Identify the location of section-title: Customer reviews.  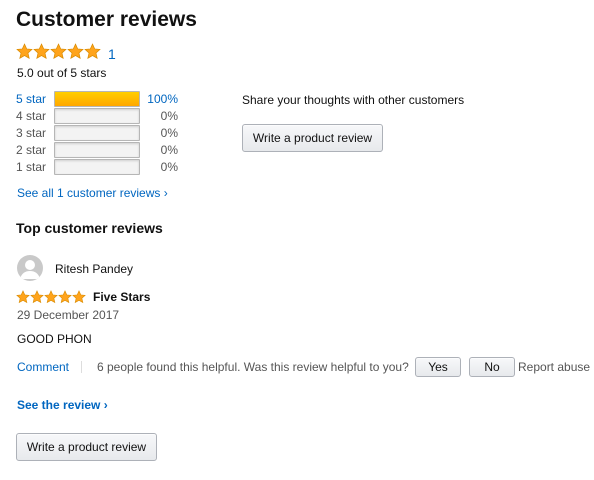
(106, 19).